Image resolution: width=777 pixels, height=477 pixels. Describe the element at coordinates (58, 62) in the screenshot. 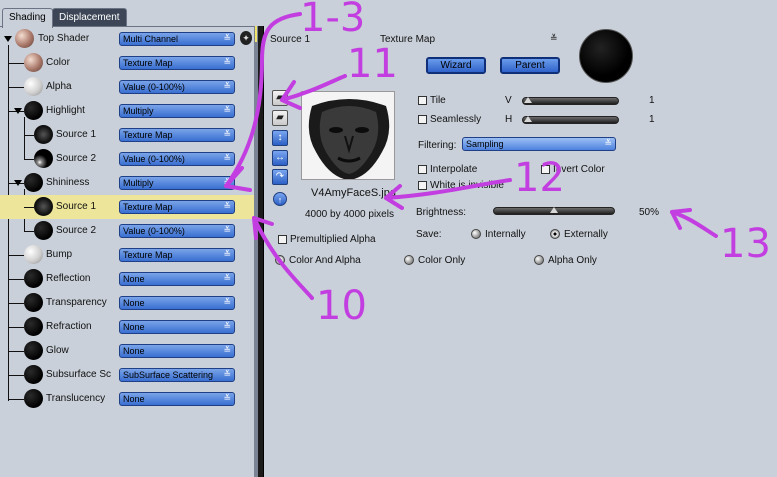

I see `tree-row-label: Color` at that location.